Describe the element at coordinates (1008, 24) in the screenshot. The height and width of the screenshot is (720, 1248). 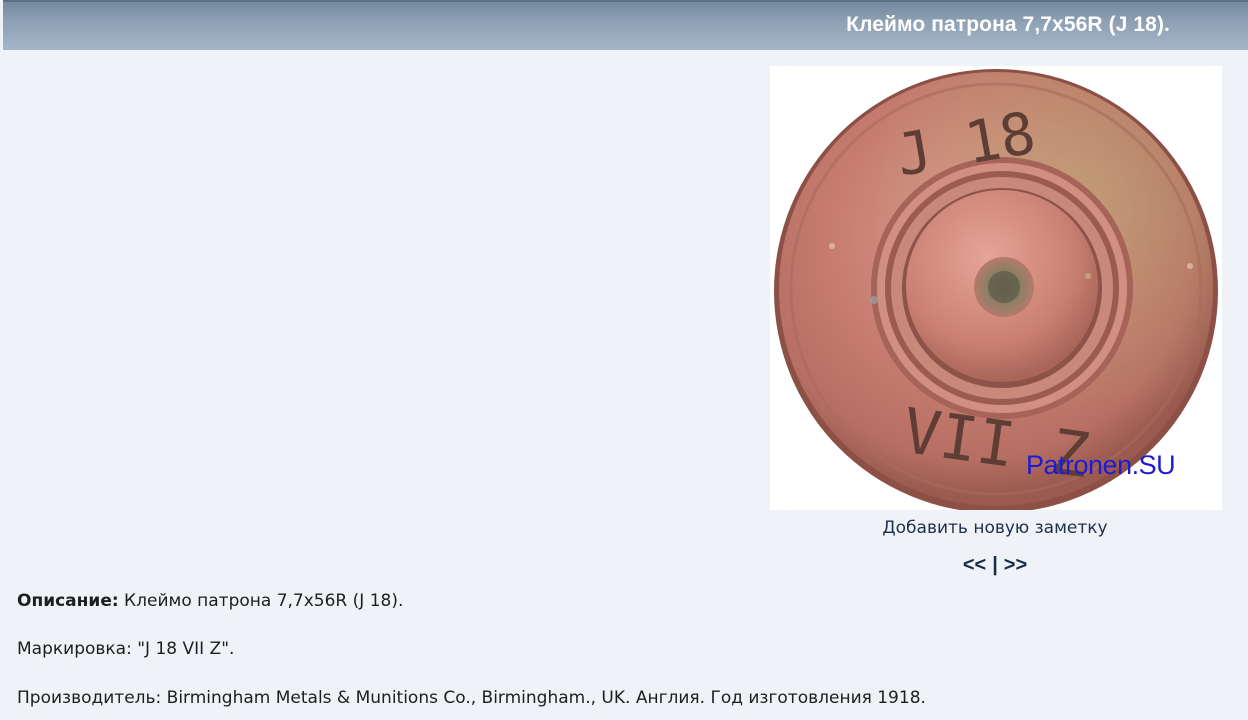
I see `page-title: Клеймо патрона 7,7х56R (J 18).` at that location.